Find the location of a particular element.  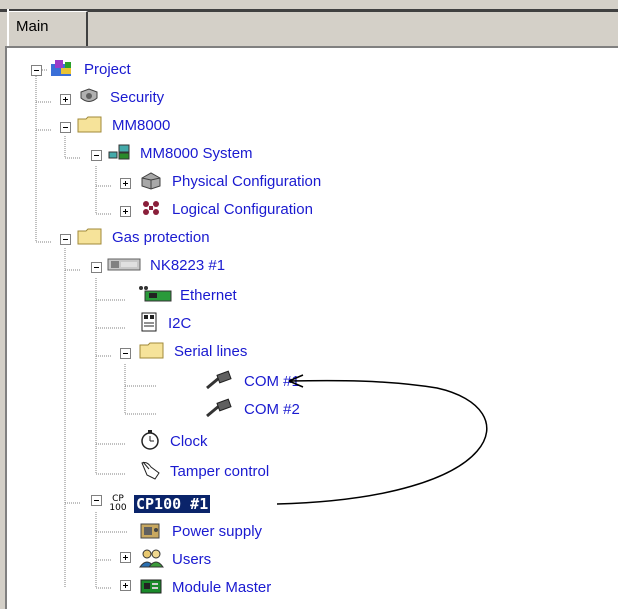

tree-item-label: Physical Configuration is located at coordinates (247, 181).